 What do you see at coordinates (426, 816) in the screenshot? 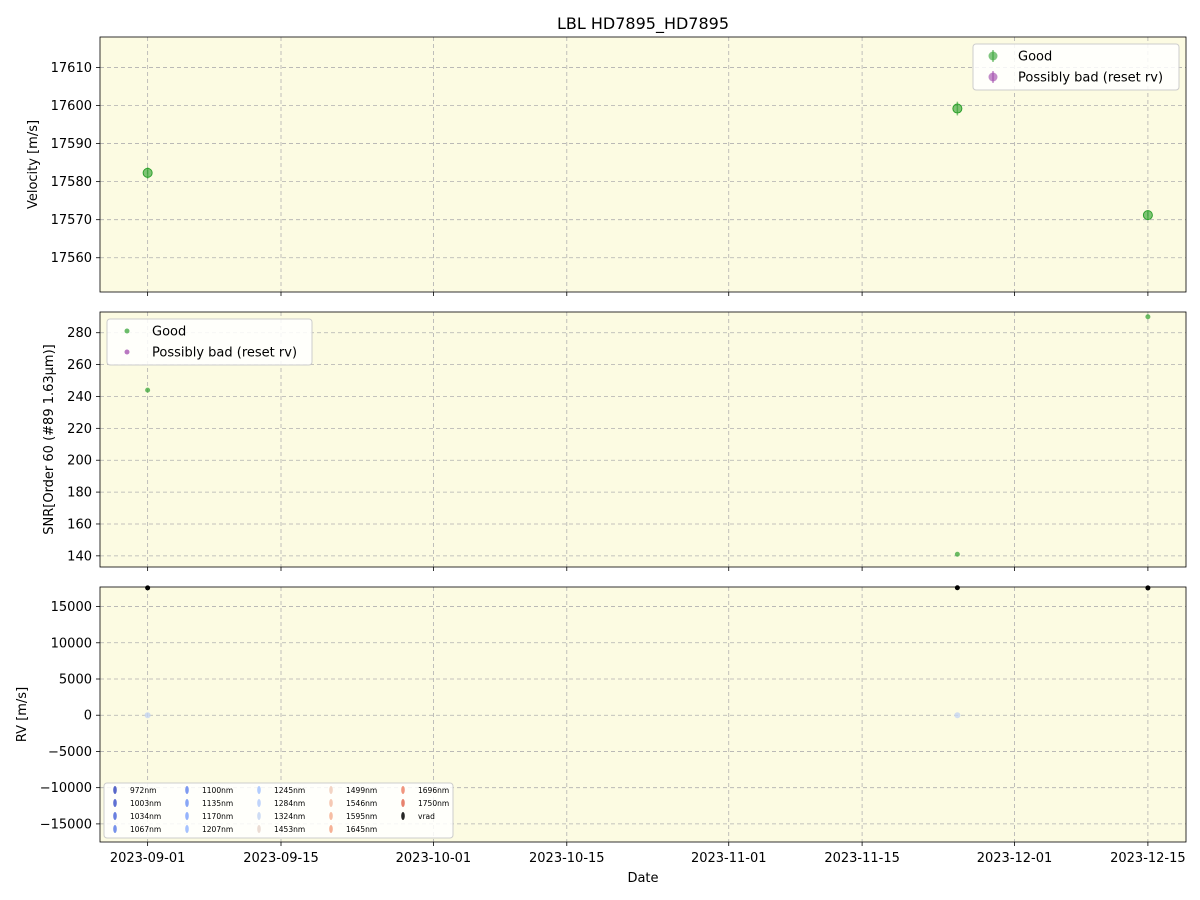
I see `legend-label: vrad` at bounding box center [426, 816].